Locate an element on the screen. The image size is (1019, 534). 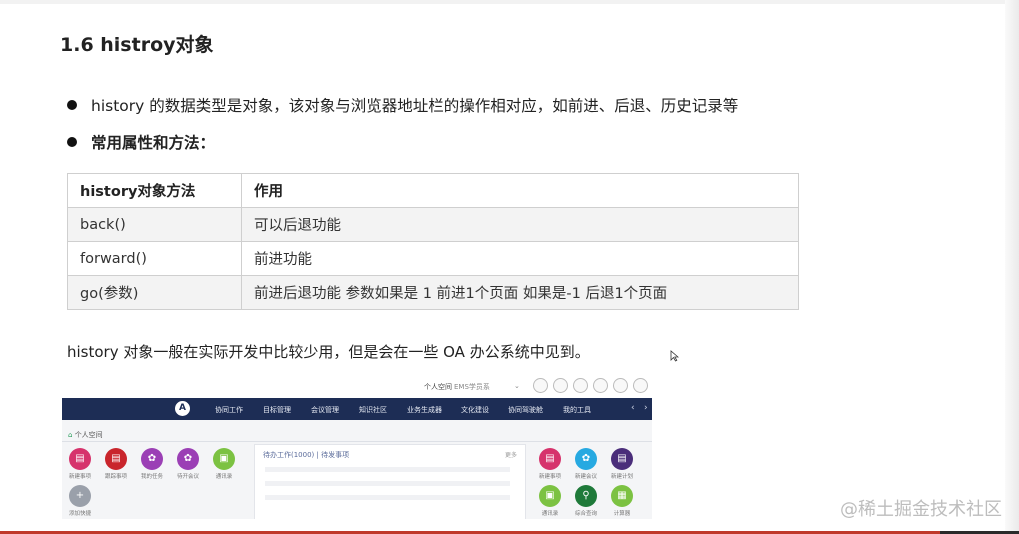
meeting-icon: ✿ is located at coordinates (188, 459).